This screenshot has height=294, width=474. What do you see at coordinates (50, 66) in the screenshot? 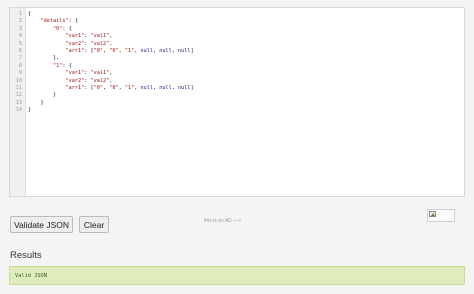
I see `code-line: "1": {` at bounding box center [50, 66].